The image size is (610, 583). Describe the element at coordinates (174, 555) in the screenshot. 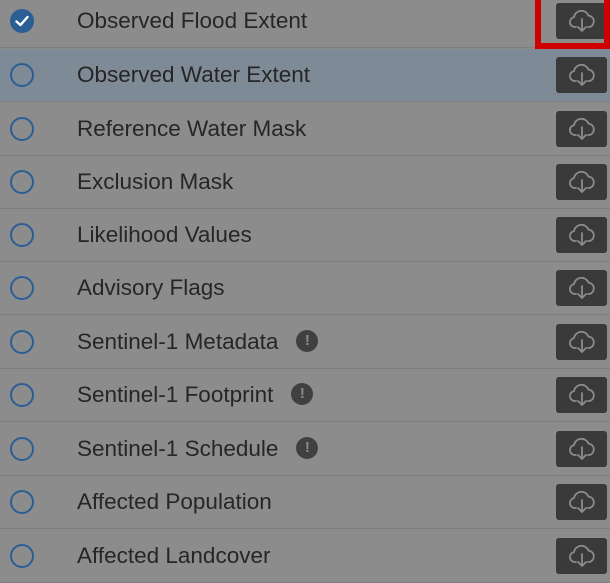

I see `layer-label: Affected Landcover` at that location.